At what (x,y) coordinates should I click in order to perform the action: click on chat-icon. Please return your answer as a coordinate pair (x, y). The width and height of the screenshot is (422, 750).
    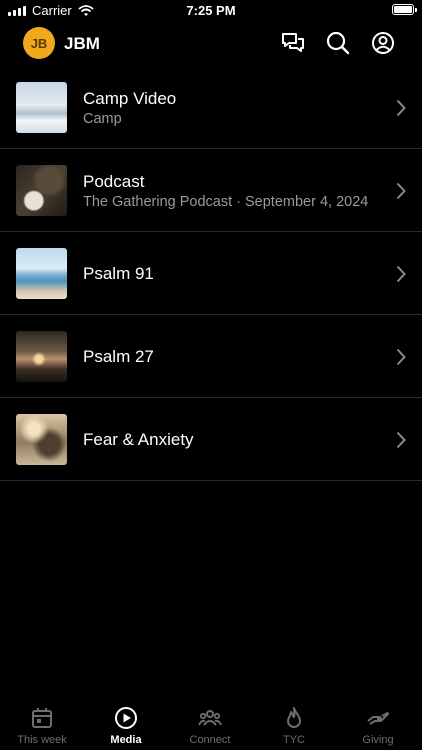
    Looking at the image, I should click on (293, 43).